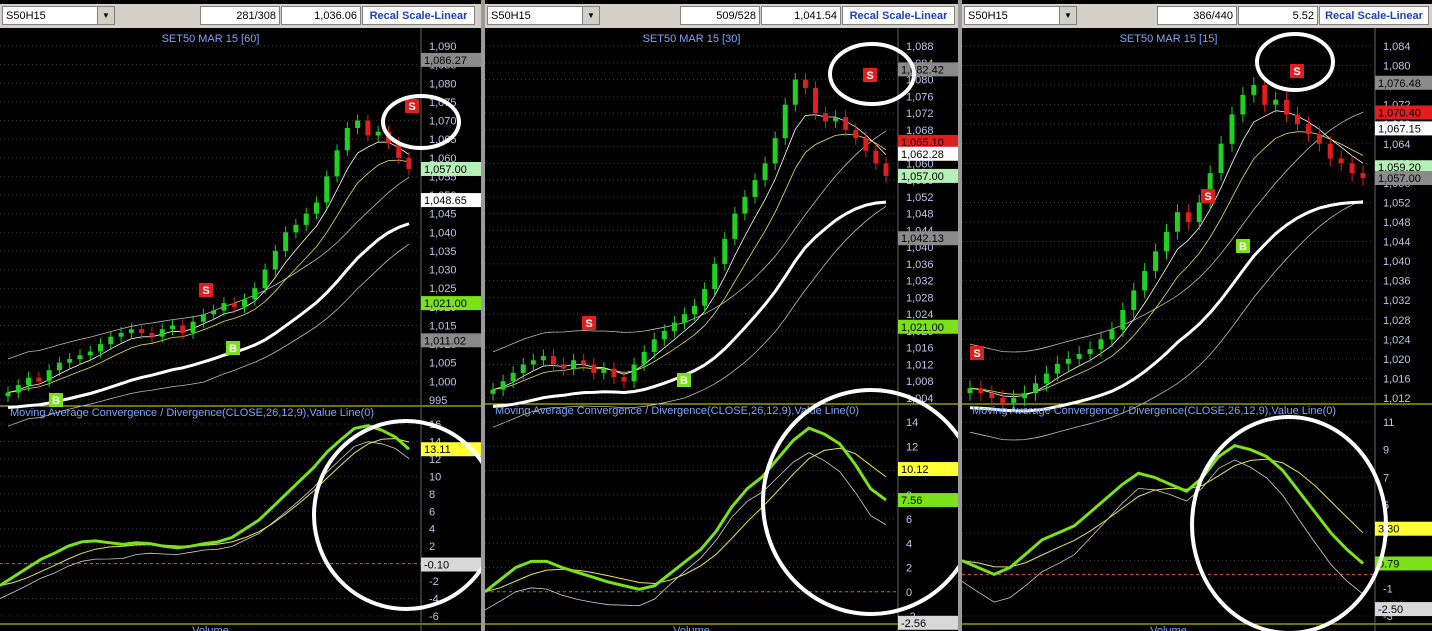 Image resolution: width=1432 pixels, height=631 pixels. What do you see at coordinates (928, 69) in the screenshot?
I see `price-value-label: 1,082.42` at bounding box center [928, 69].